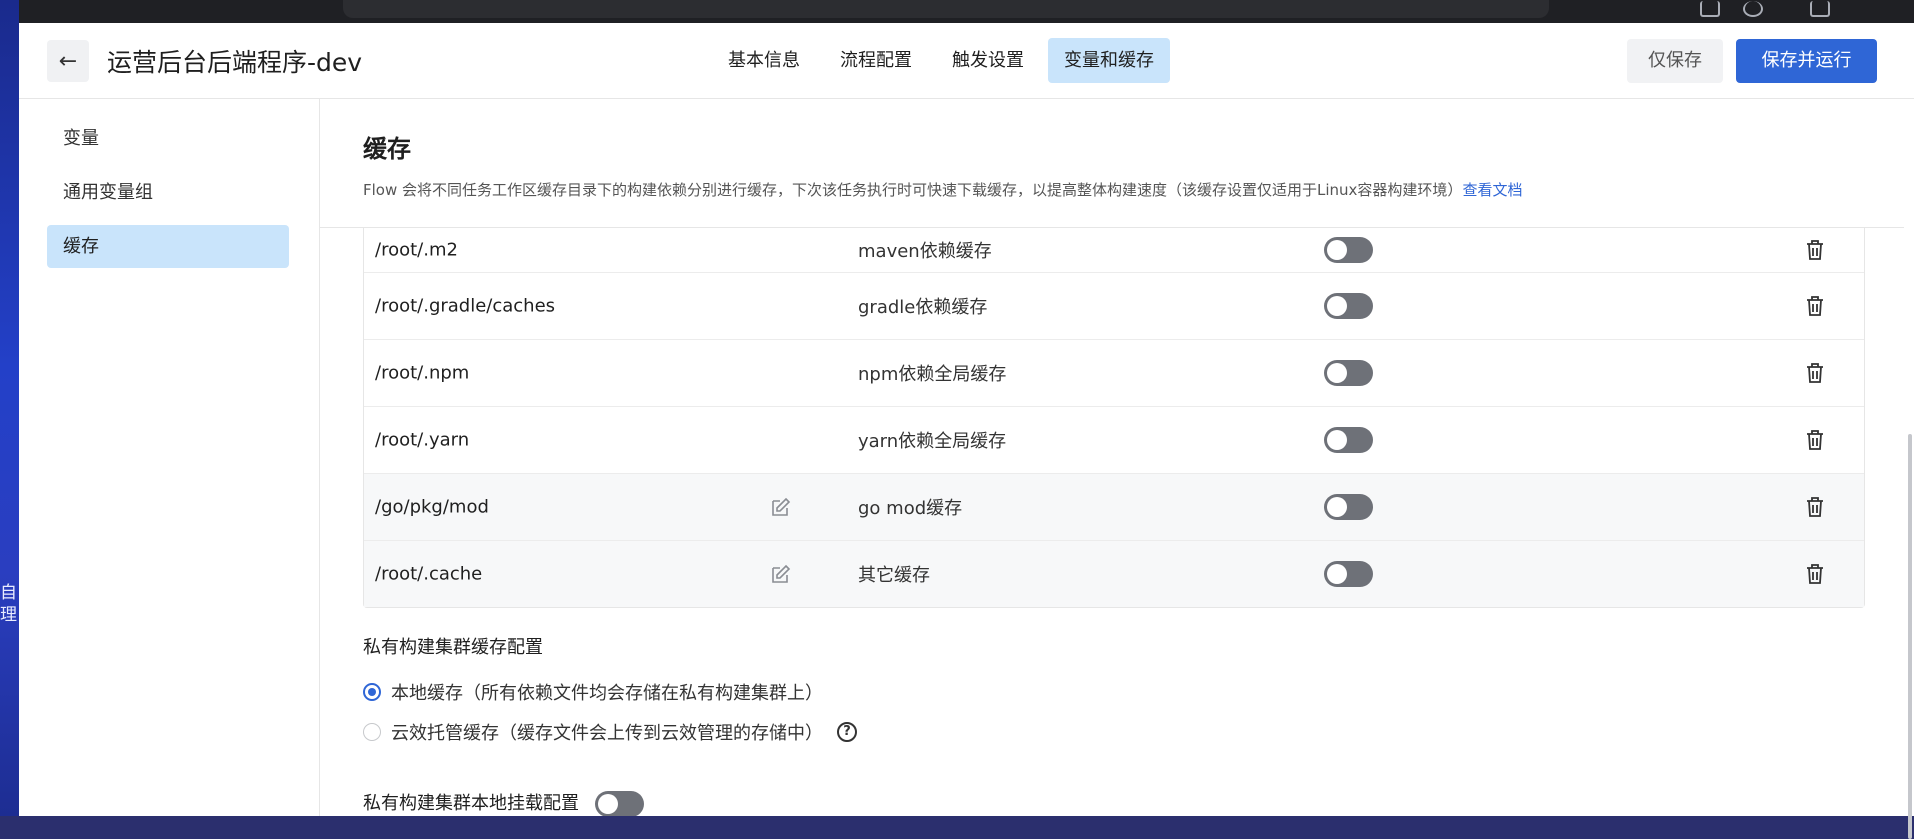  Describe the element at coordinates (1114, 507) in the screenshot. I see `table-row: /go/pkg/mod go mod缓存` at that location.